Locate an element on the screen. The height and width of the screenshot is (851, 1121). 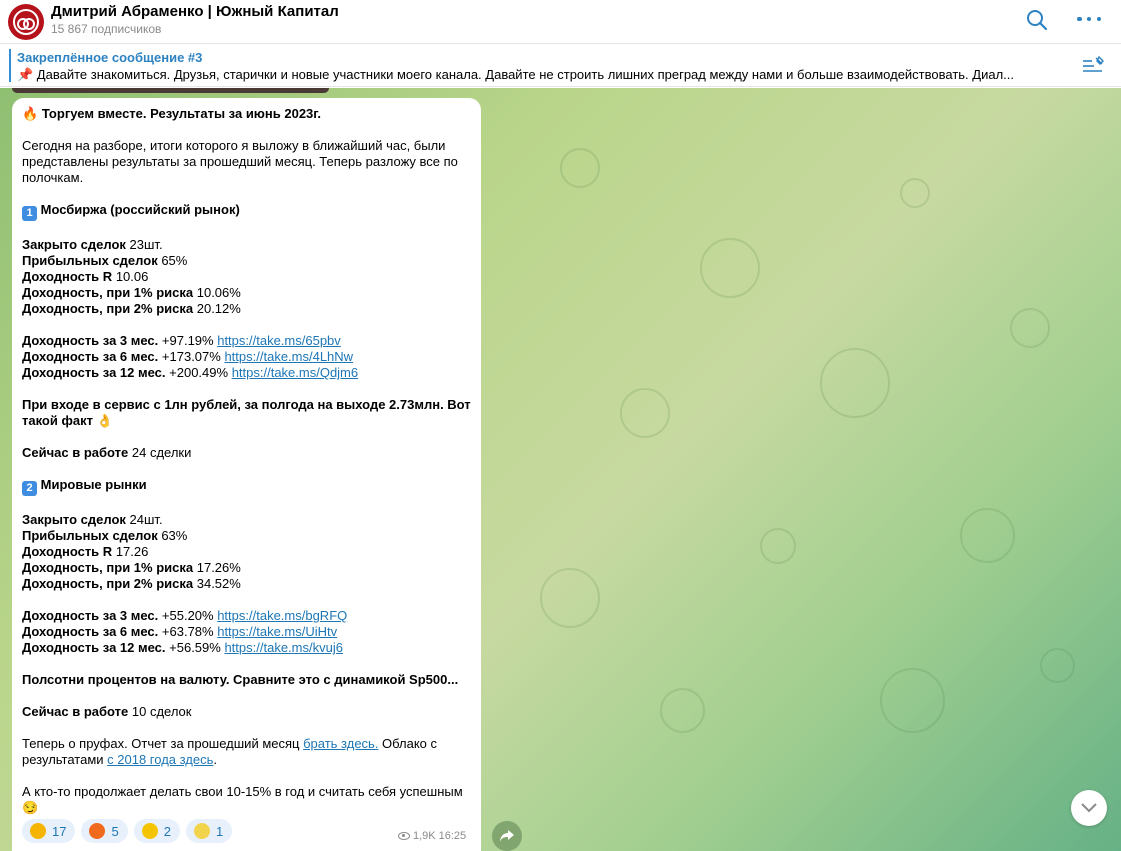
stat-value: +63.78% is located at coordinates (187, 631).